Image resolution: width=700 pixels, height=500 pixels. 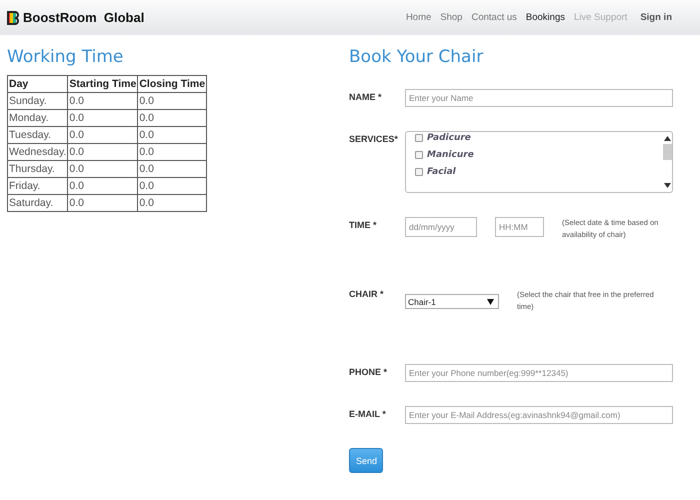 What do you see at coordinates (38, 169) in the screenshot?
I see `table-cell: Thursday.` at bounding box center [38, 169].